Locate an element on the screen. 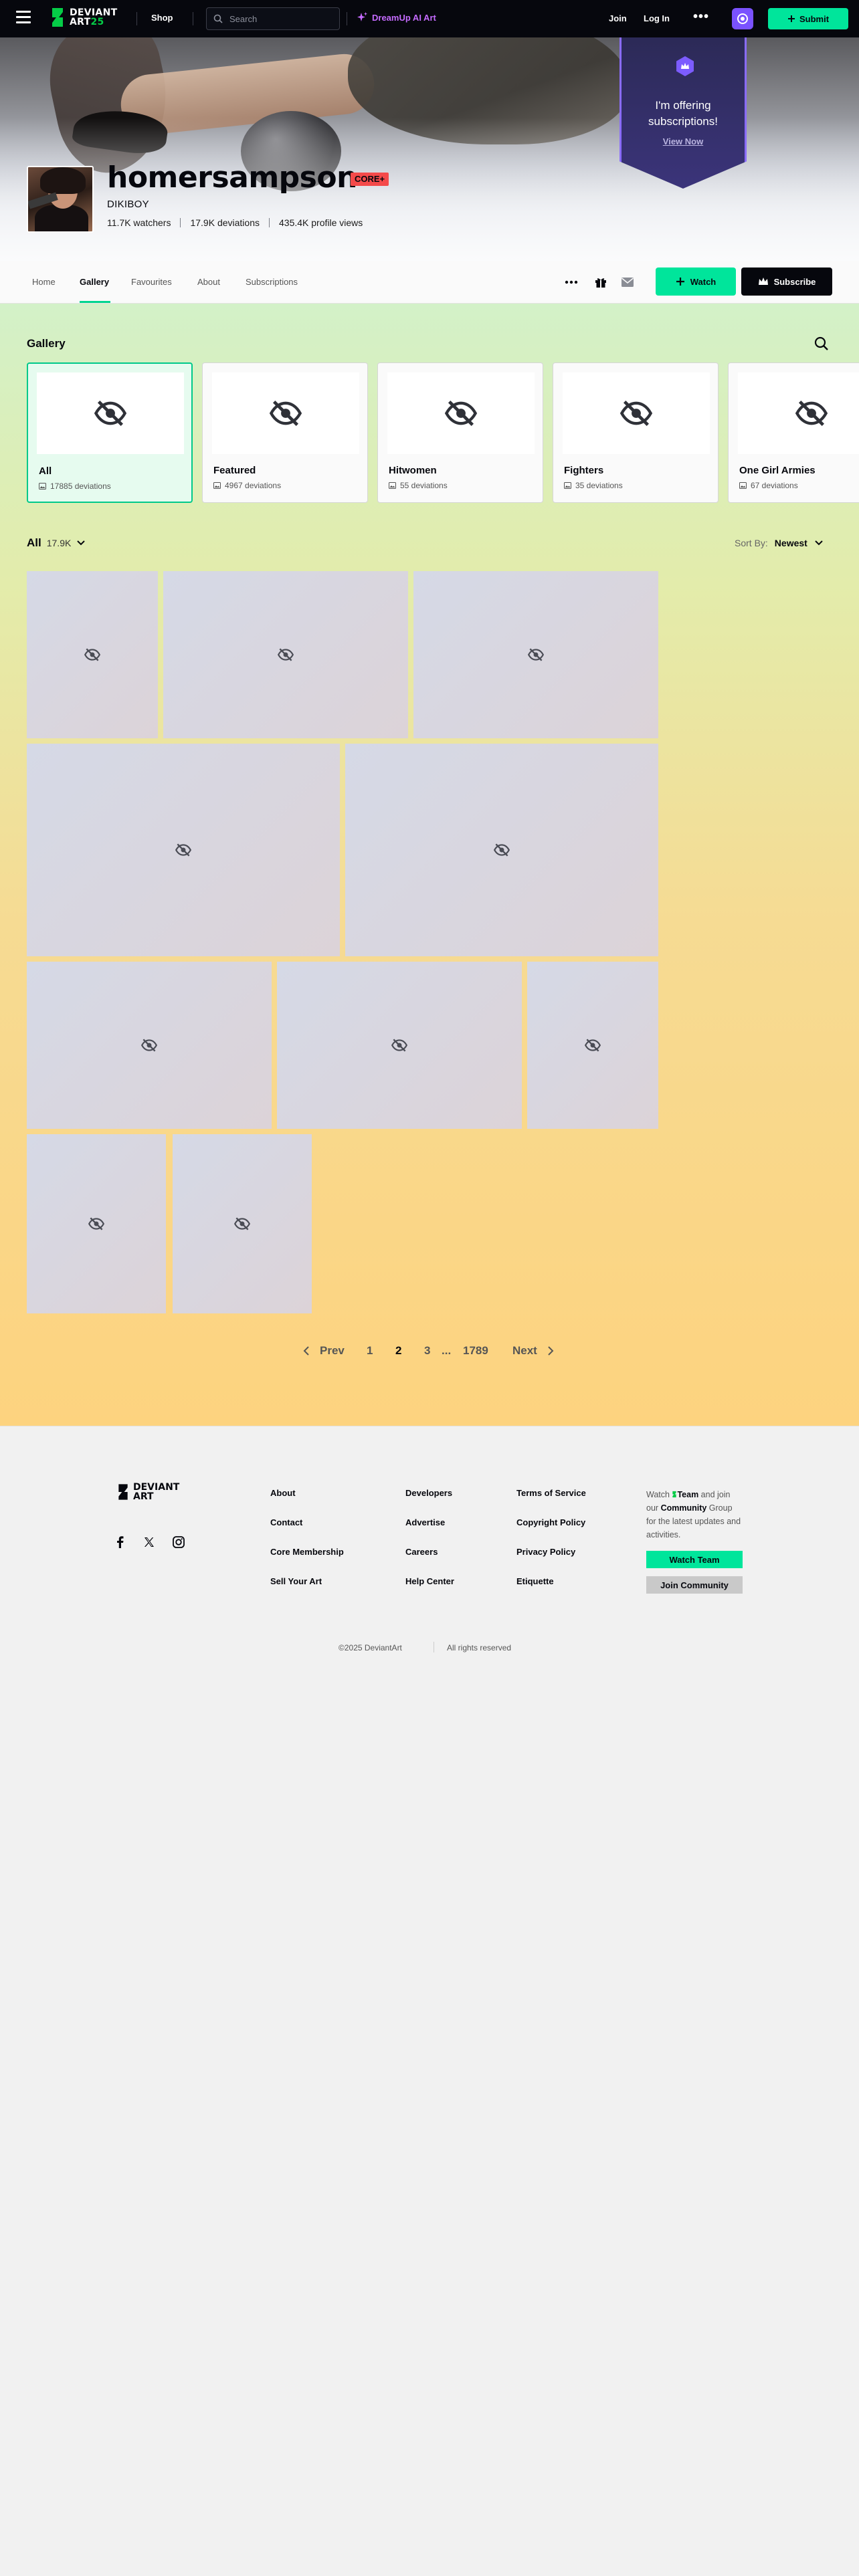  message-icon is located at coordinates (627, 282).